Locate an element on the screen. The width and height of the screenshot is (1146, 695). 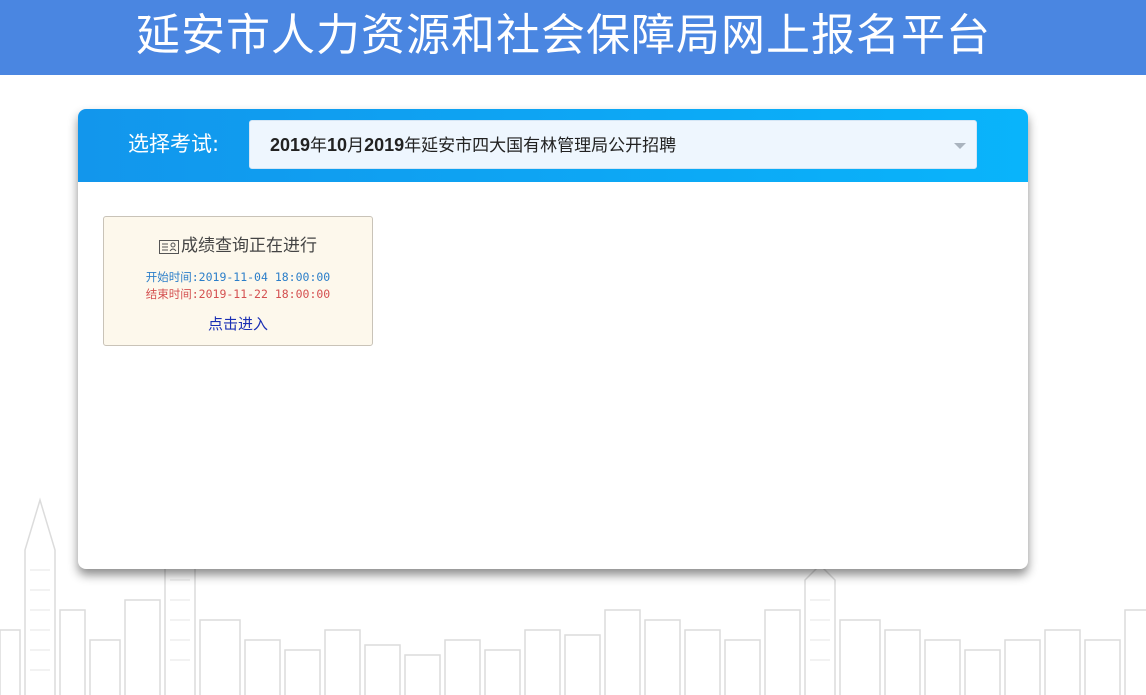
exam-select-bar: 选择考试: 2019年10月2019年延安市四大国有林管理局公开招聘 is located at coordinates (553, 145).